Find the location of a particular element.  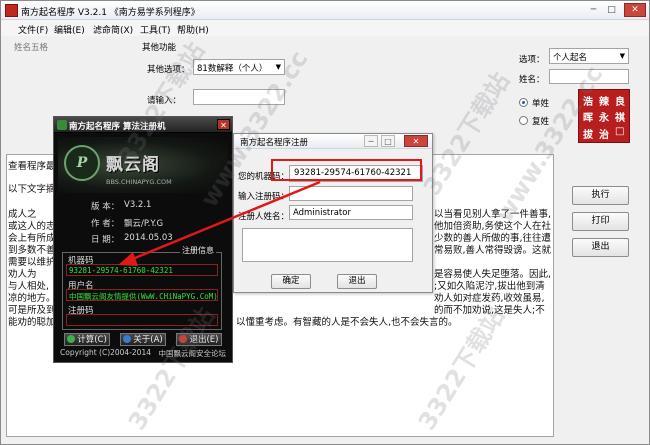

name-grid-group-label: 姓名五格 is located at coordinates (31, 48).